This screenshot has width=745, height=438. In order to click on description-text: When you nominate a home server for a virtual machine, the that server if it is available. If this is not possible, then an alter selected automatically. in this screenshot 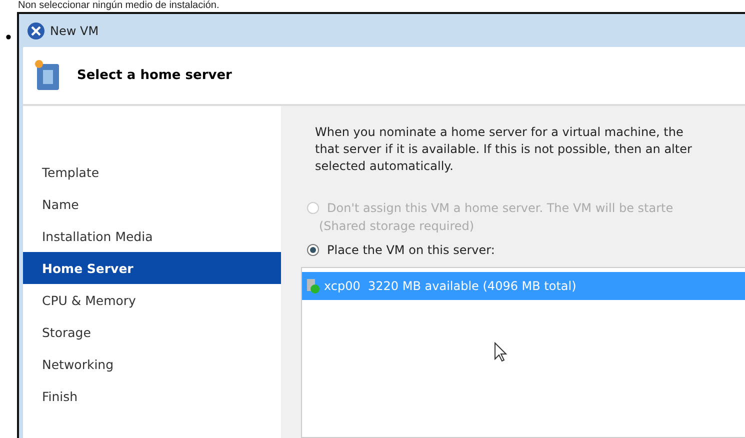, I will do `click(504, 149)`.